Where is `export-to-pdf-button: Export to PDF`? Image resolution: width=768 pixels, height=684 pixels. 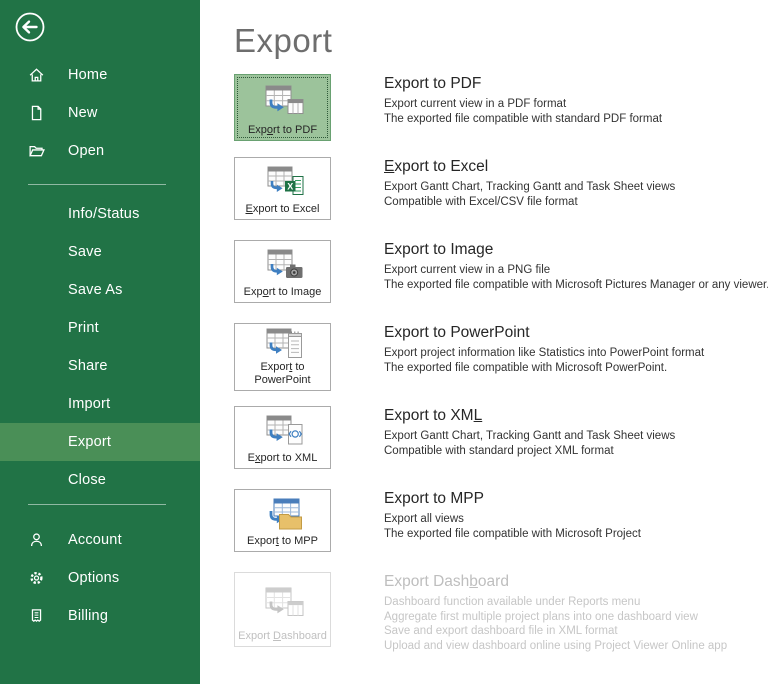 export-to-pdf-button: Export to PDF is located at coordinates (282, 107).